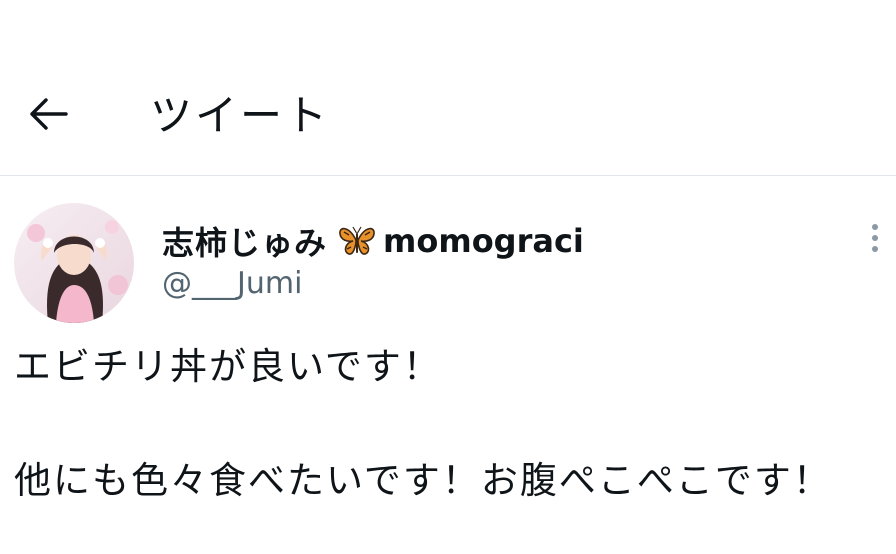 The width and height of the screenshot is (896, 554). I want to click on avatar, so click(74, 263).